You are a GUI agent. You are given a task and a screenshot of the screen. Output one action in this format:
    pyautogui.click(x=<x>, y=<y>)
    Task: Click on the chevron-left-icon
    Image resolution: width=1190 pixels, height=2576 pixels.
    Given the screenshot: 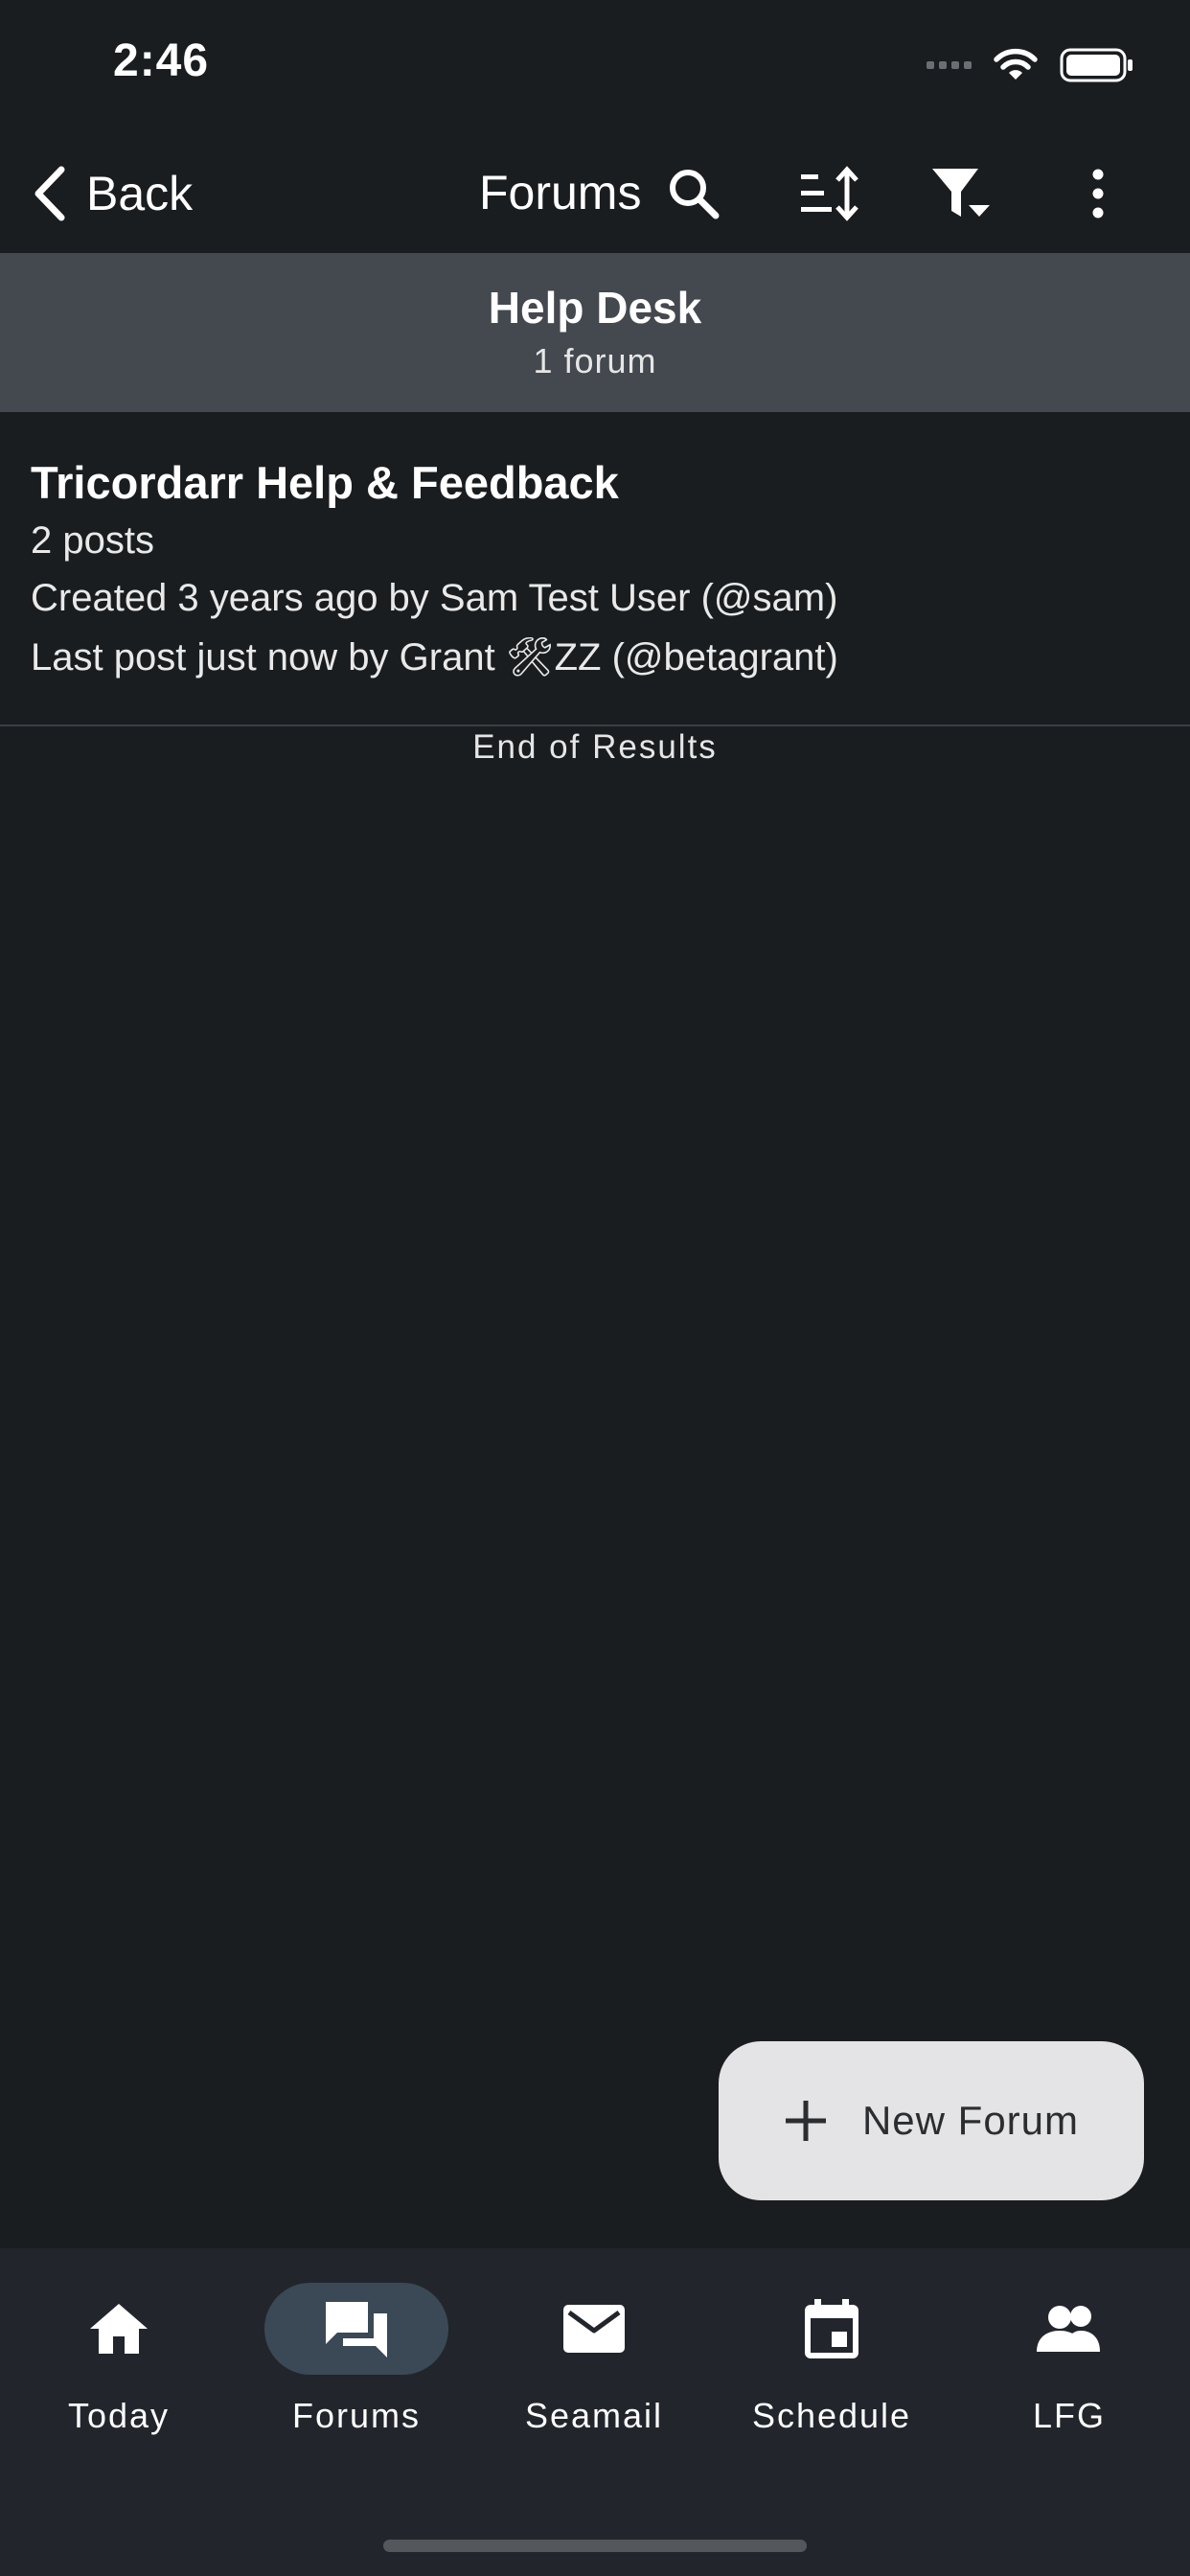 What is the action you would take?
    pyautogui.click(x=50, y=193)
    